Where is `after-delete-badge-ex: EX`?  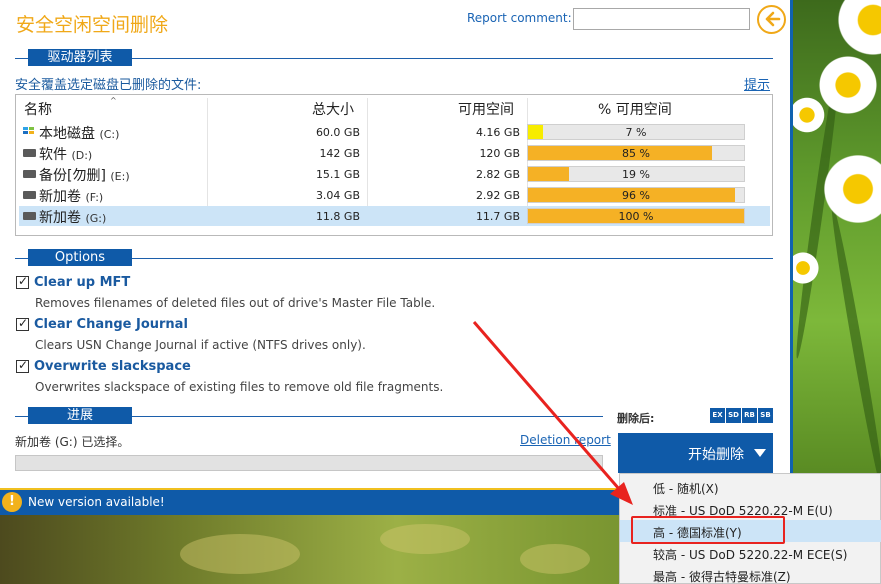
after-delete-badge-ex: EX is located at coordinates (717, 415).